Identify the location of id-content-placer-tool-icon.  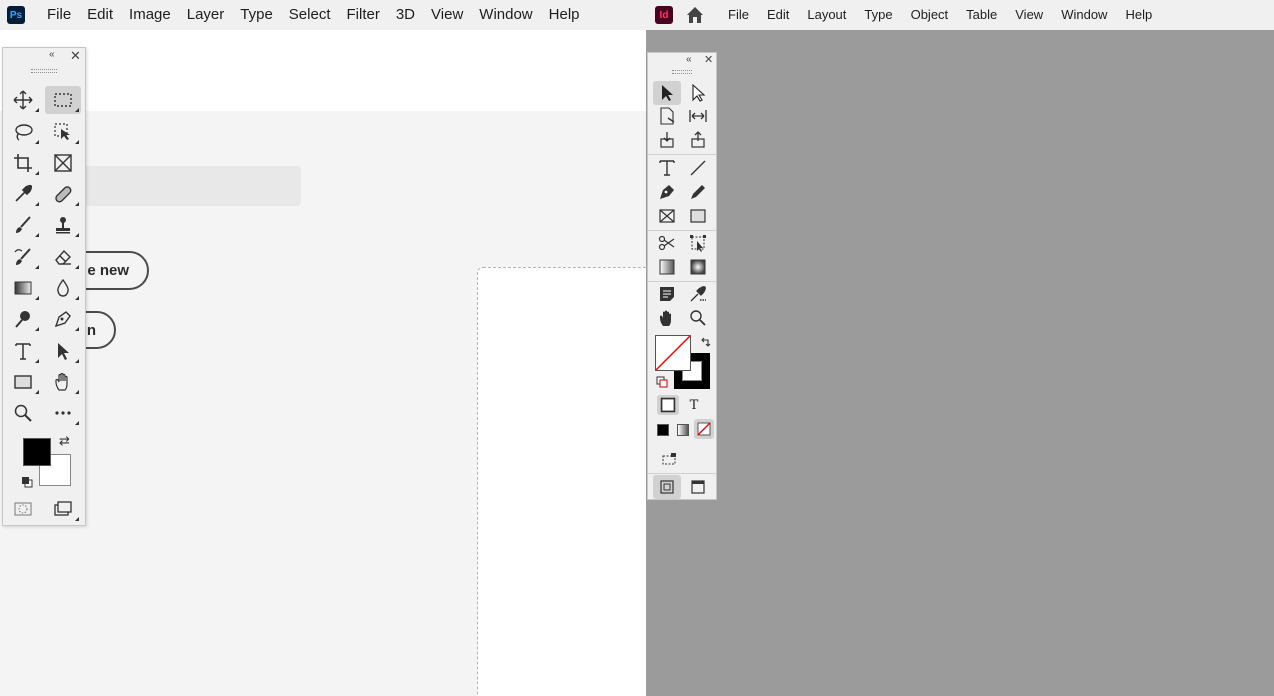
(698, 140).